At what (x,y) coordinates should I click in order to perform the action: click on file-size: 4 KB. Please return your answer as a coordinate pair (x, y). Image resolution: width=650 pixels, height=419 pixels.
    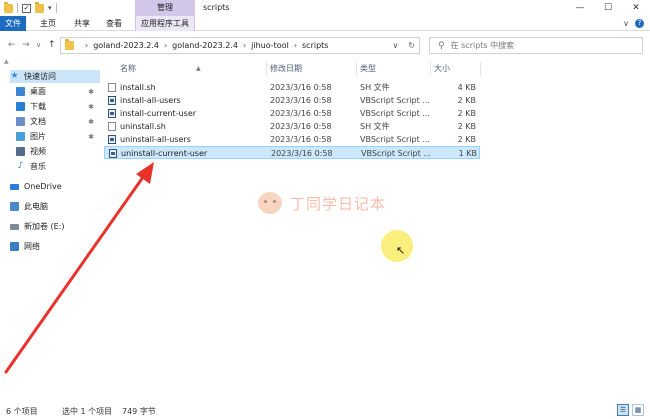
    Looking at the image, I should click on (466, 87).